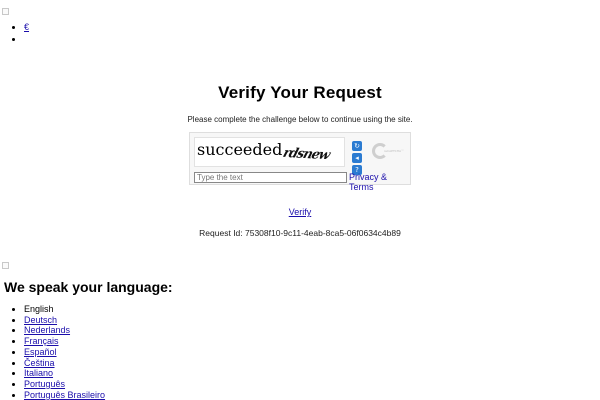 This screenshot has height=400, width=600. I want to click on language-link-cestina: Čeština, so click(39, 363).